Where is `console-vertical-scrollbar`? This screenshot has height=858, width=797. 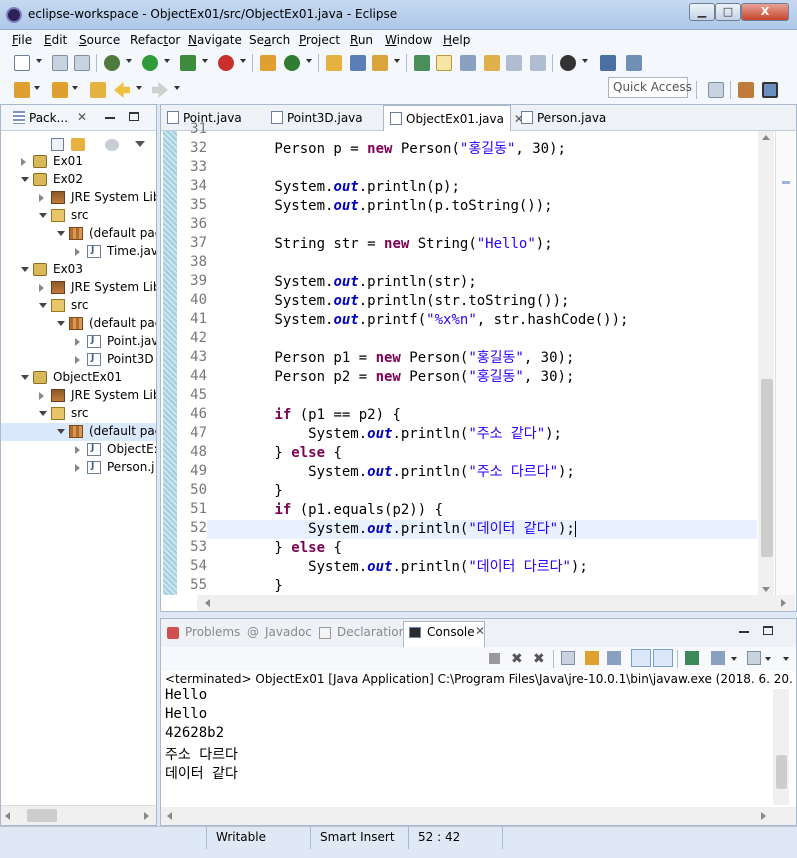 console-vertical-scrollbar is located at coordinates (781, 747).